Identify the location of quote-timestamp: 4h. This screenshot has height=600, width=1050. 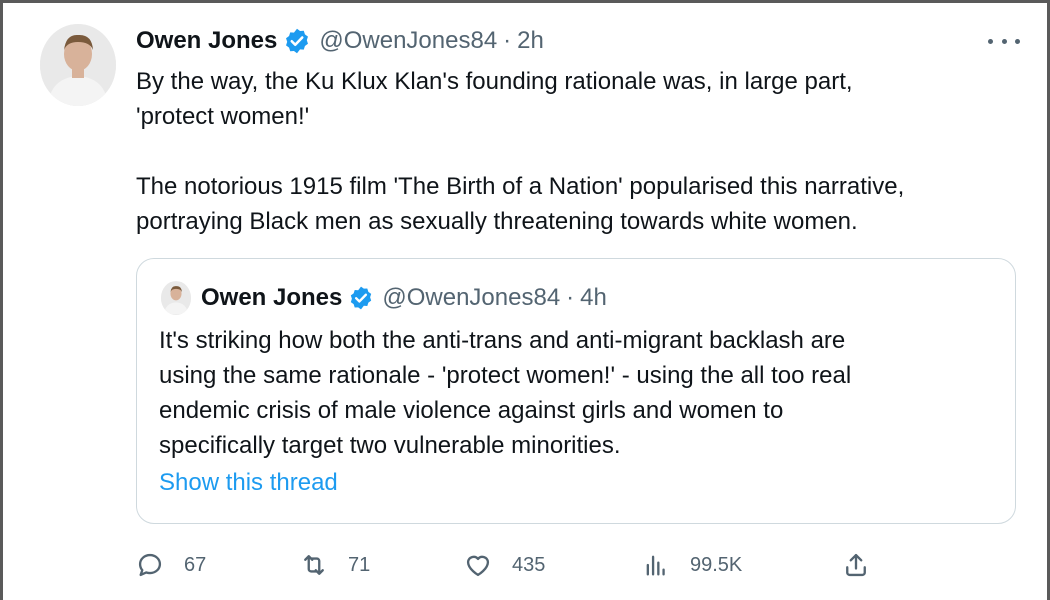
(593, 297).